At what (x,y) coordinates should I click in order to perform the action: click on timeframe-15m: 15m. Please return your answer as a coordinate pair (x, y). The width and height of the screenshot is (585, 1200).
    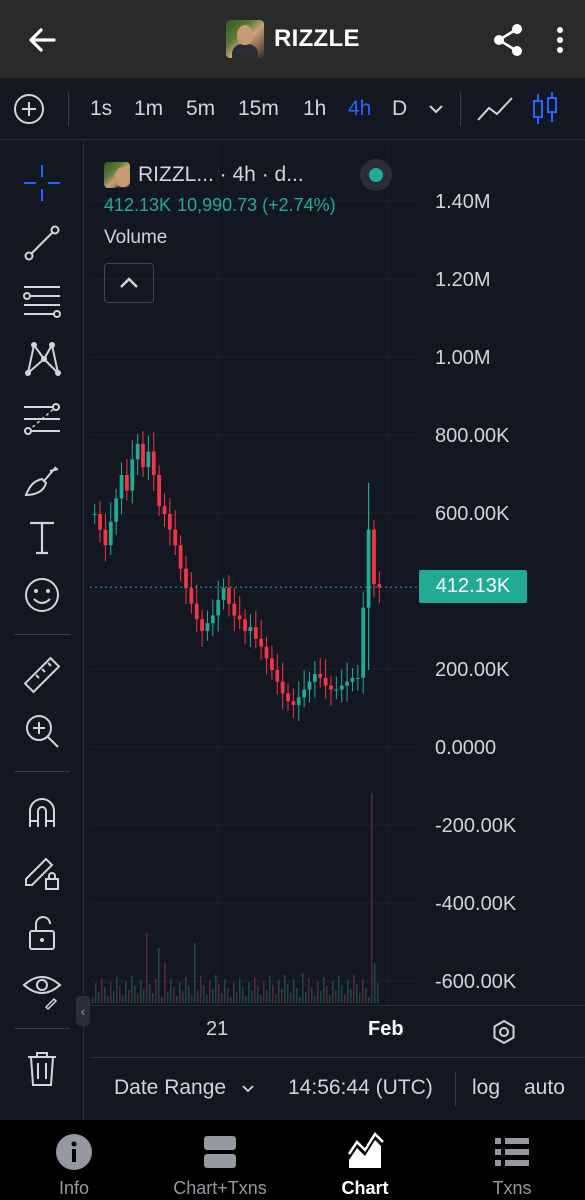
    Looking at the image, I should click on (258, 109).